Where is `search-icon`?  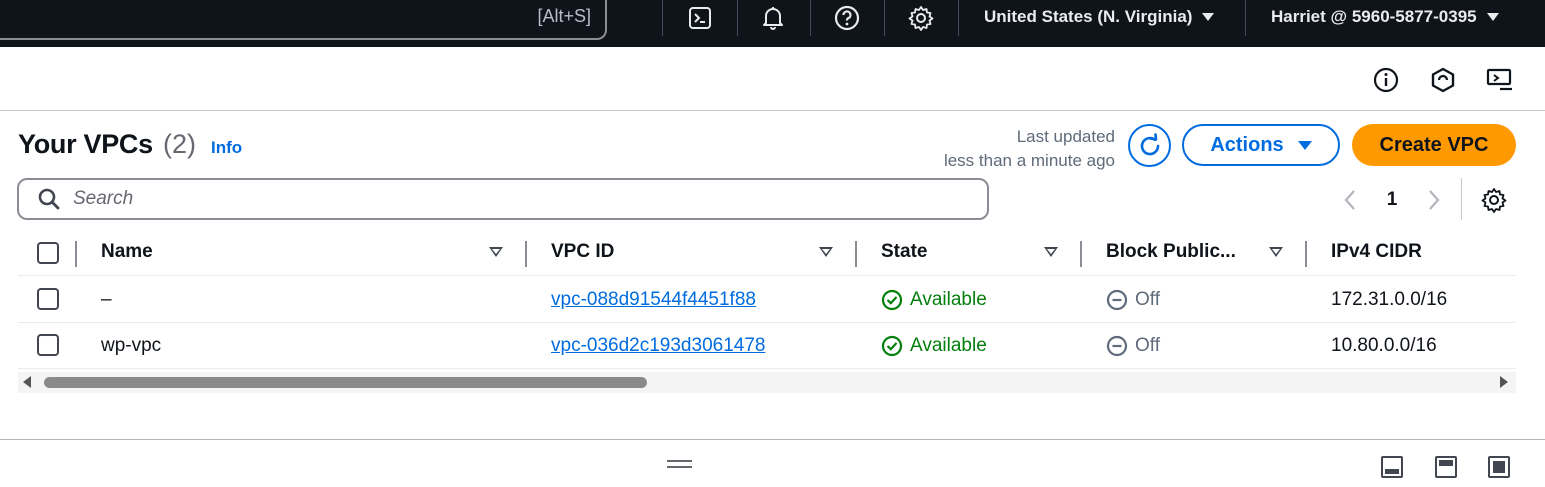
search-icon is located at coordinates (49, 199).